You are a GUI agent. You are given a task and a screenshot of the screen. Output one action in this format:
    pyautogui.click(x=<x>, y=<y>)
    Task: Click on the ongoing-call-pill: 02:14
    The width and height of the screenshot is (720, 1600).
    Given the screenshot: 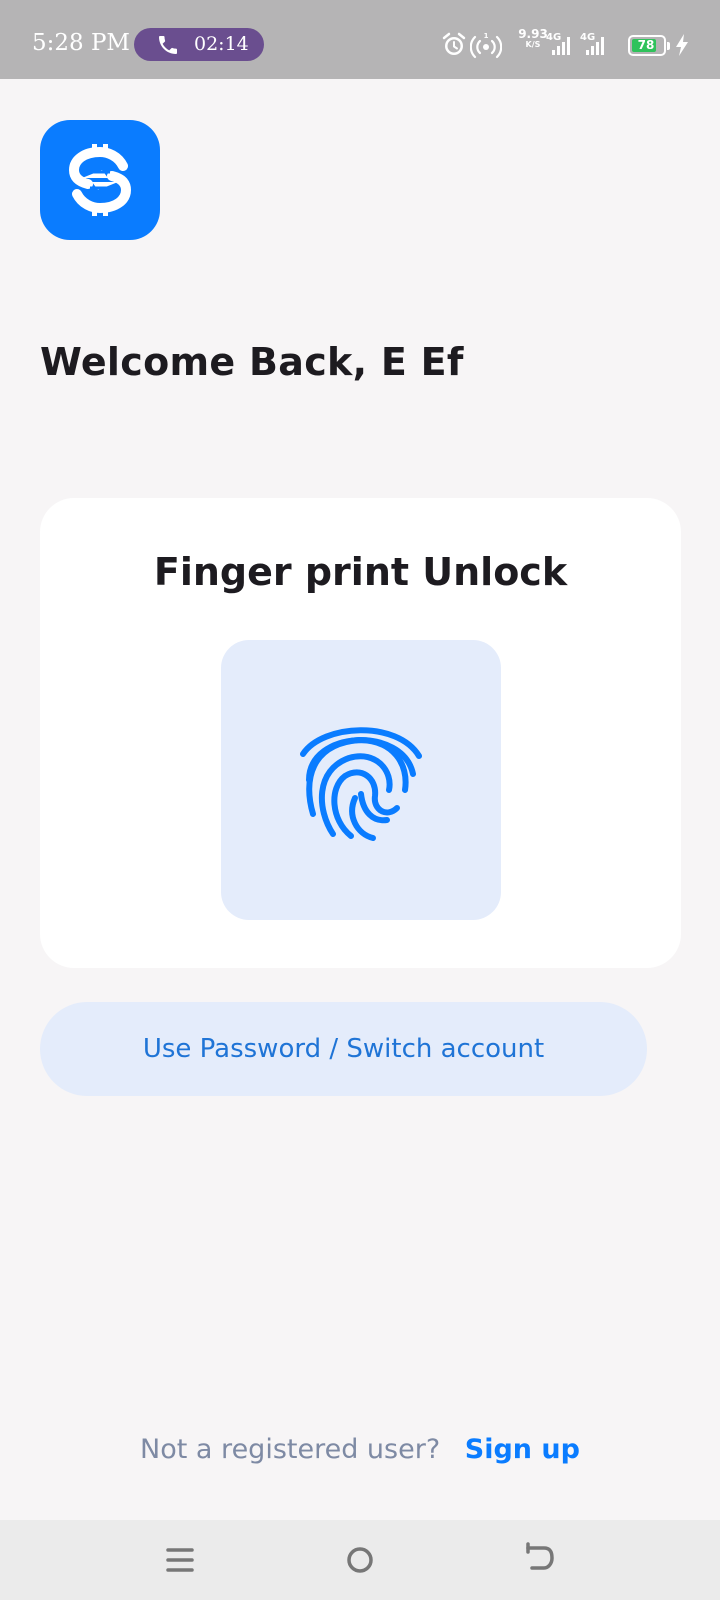 What is the action you would take?
    pyautogui.click(x=199, y=44)
    